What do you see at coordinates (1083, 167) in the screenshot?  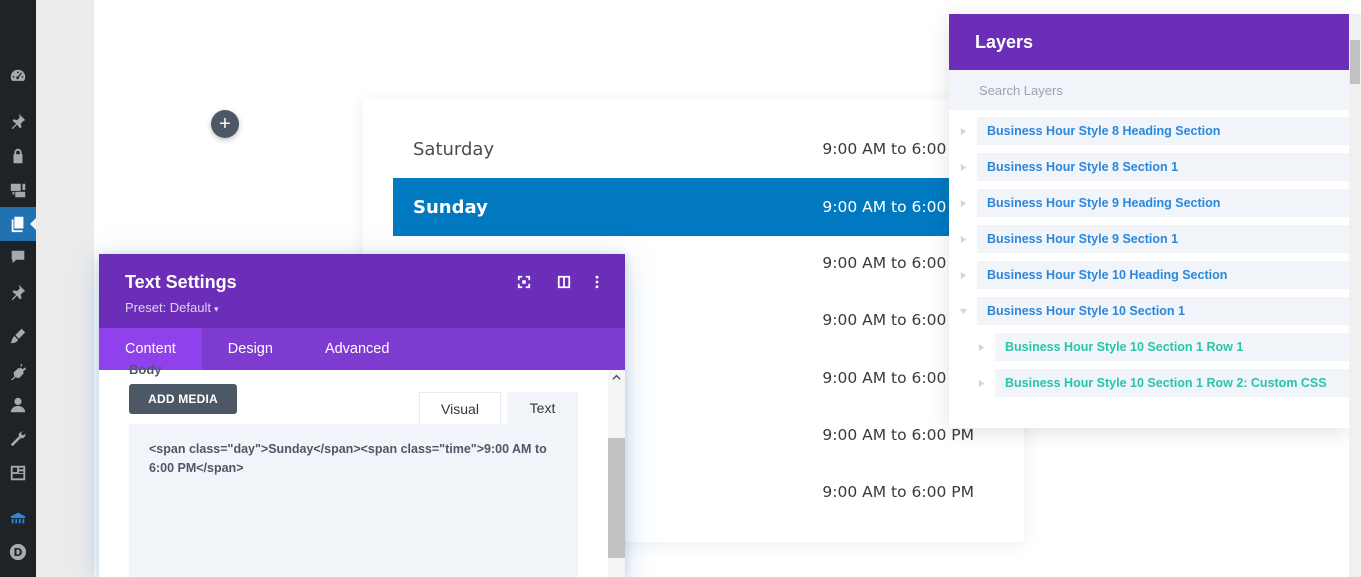 I see `layer-label: Business Hour Style 8 Section 1` at bounding box center [1083, 167].